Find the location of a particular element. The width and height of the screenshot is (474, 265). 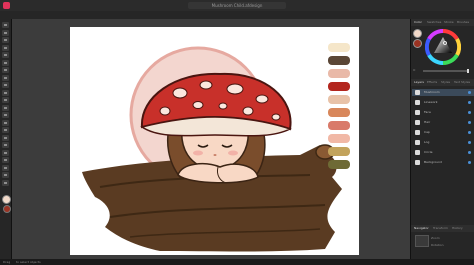

navigator-thumbnail is located at coordinates (422, 241).